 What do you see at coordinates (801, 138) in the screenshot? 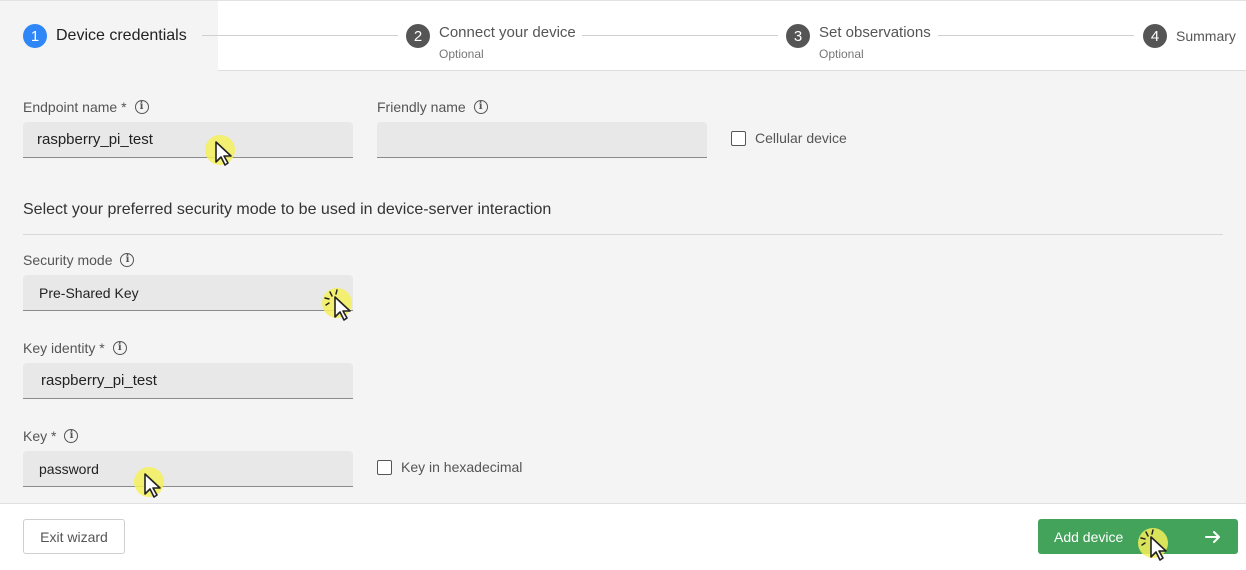
I see `checkbox-label: Cellular device` at bounding box center [801, 138].